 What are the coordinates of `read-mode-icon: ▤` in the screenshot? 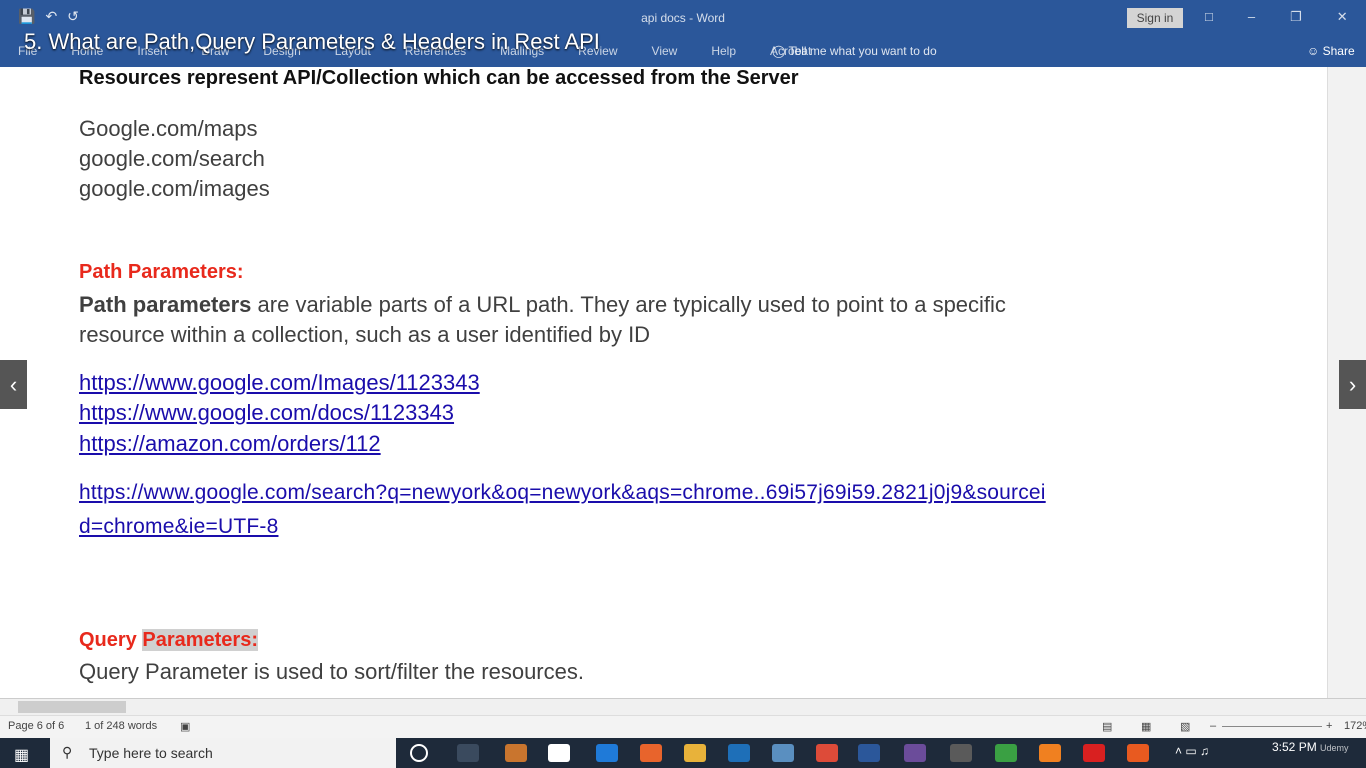 It's located at (1107, 726).